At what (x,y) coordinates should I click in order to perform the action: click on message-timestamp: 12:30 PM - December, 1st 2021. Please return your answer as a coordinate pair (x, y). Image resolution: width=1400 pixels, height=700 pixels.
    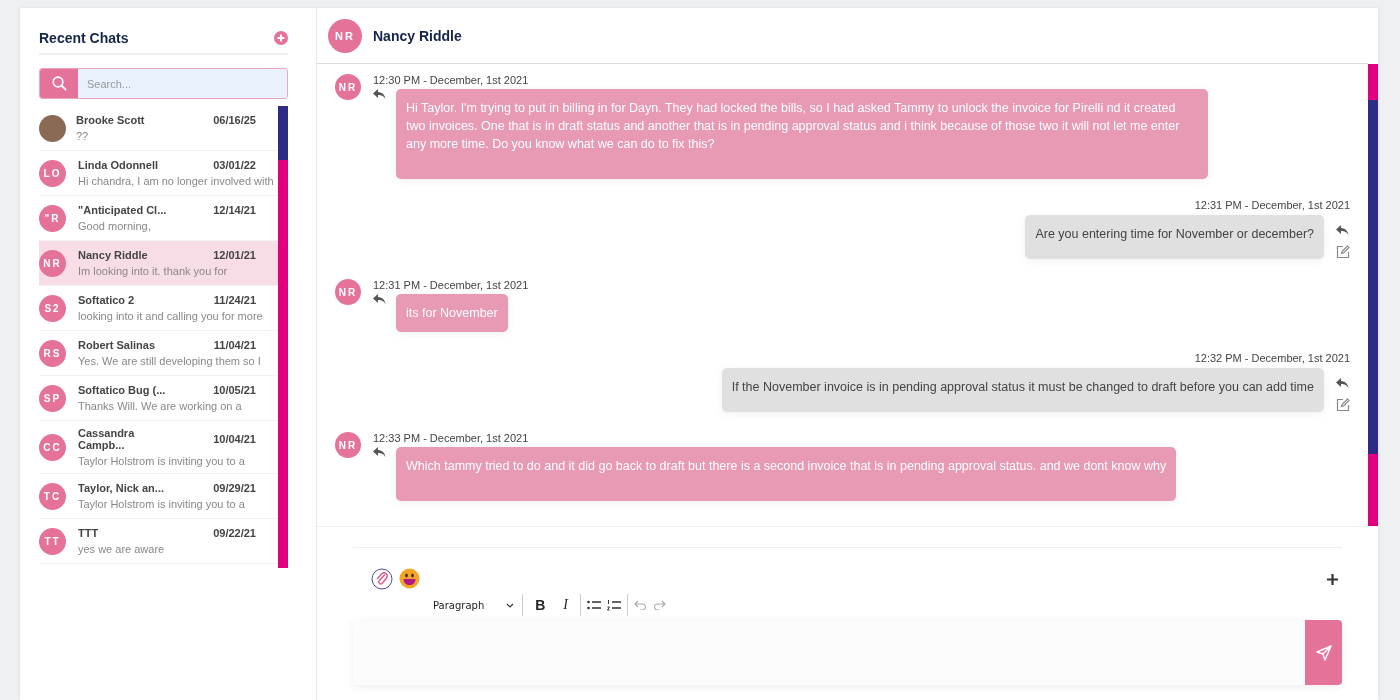
    Looking at the image, I should click on (451, 80).